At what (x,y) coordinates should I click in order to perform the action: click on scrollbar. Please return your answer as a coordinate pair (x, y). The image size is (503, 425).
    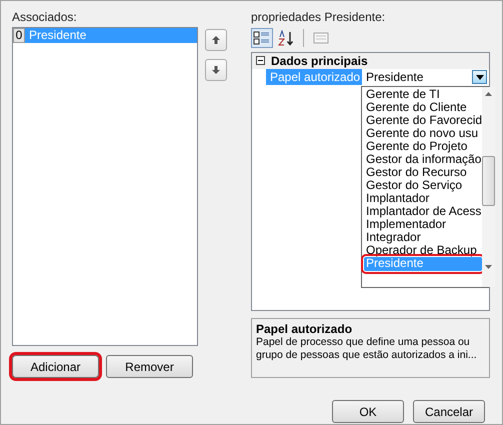
    Looking at the image, I should click on (489, 187).